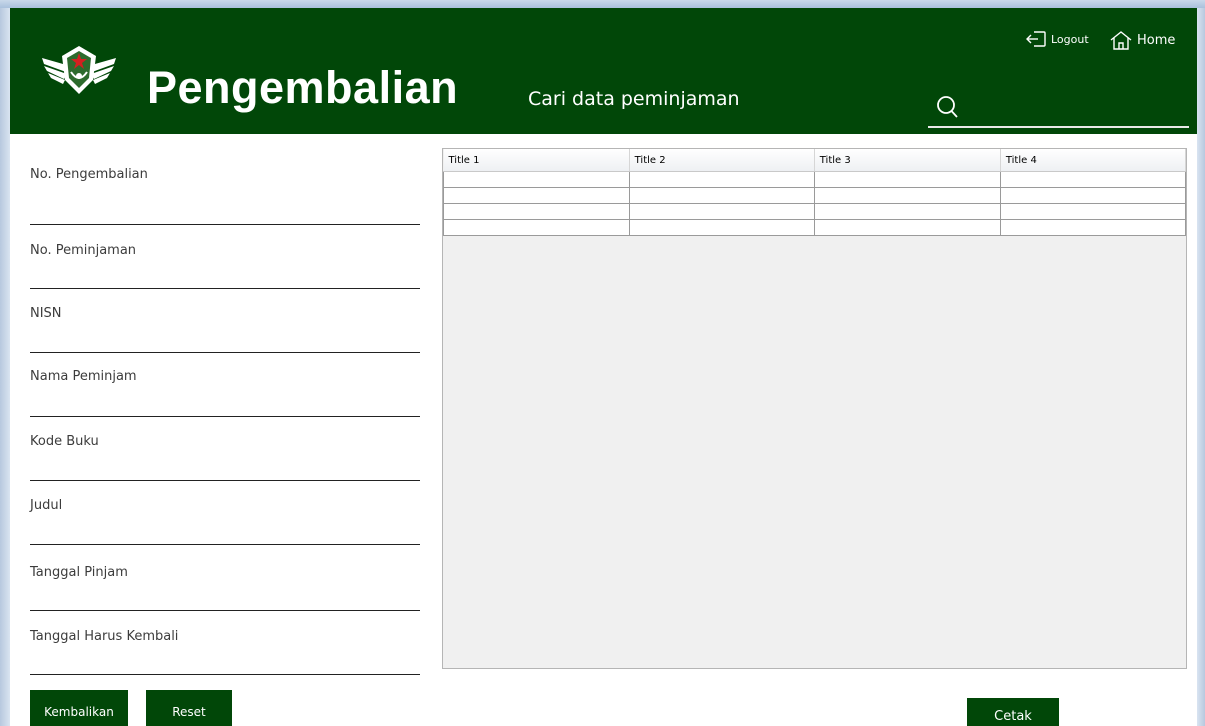  What do you see at coordinates (225, 534) in the screenshot?
I see `judul-field` at bounding box center [225, 534].